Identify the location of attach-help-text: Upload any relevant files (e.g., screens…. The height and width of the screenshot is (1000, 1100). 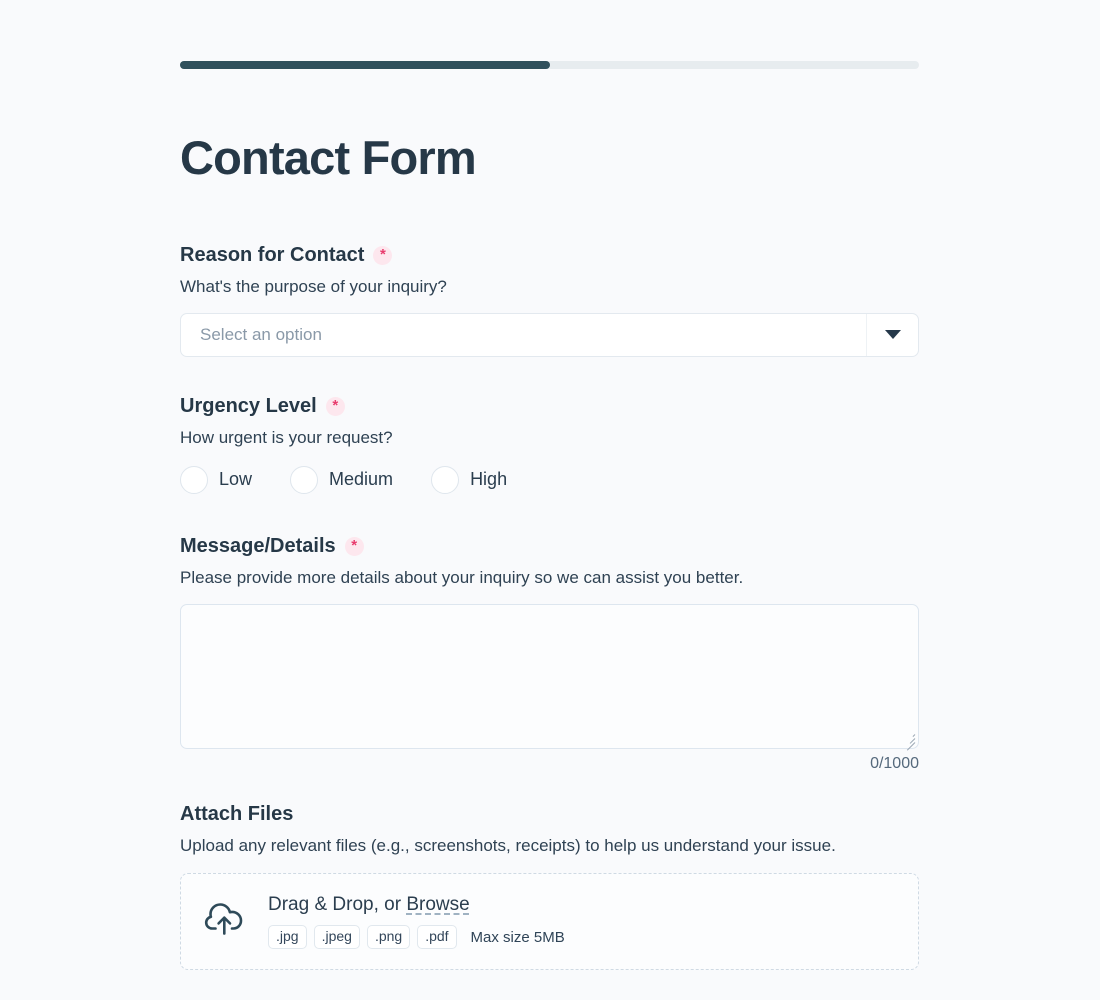
(508, 845).